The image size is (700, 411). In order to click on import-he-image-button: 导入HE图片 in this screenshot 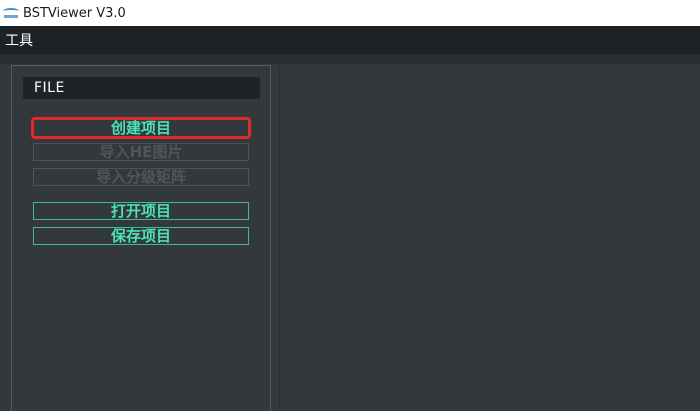, I will do `click(141, 152)`.